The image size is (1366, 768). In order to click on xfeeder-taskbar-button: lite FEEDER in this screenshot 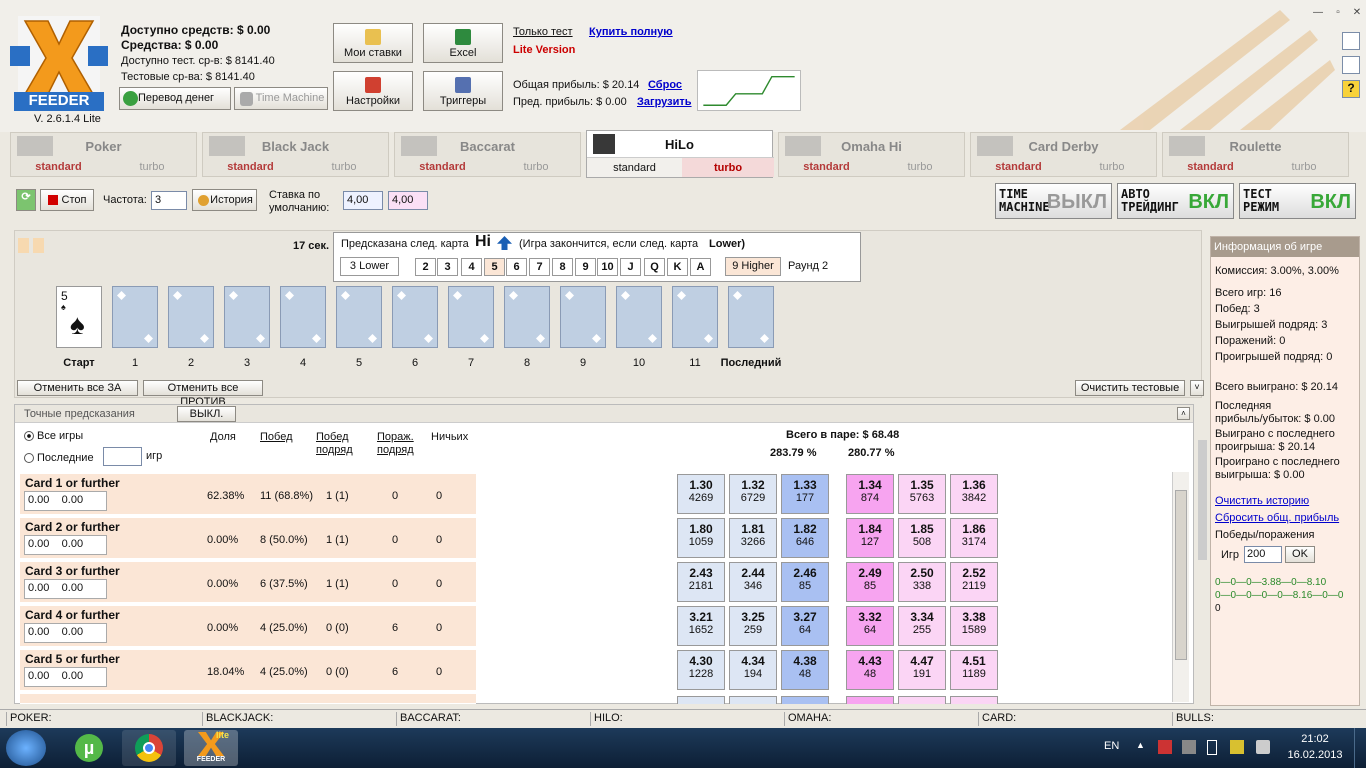, I will do `click(211, 748)`.